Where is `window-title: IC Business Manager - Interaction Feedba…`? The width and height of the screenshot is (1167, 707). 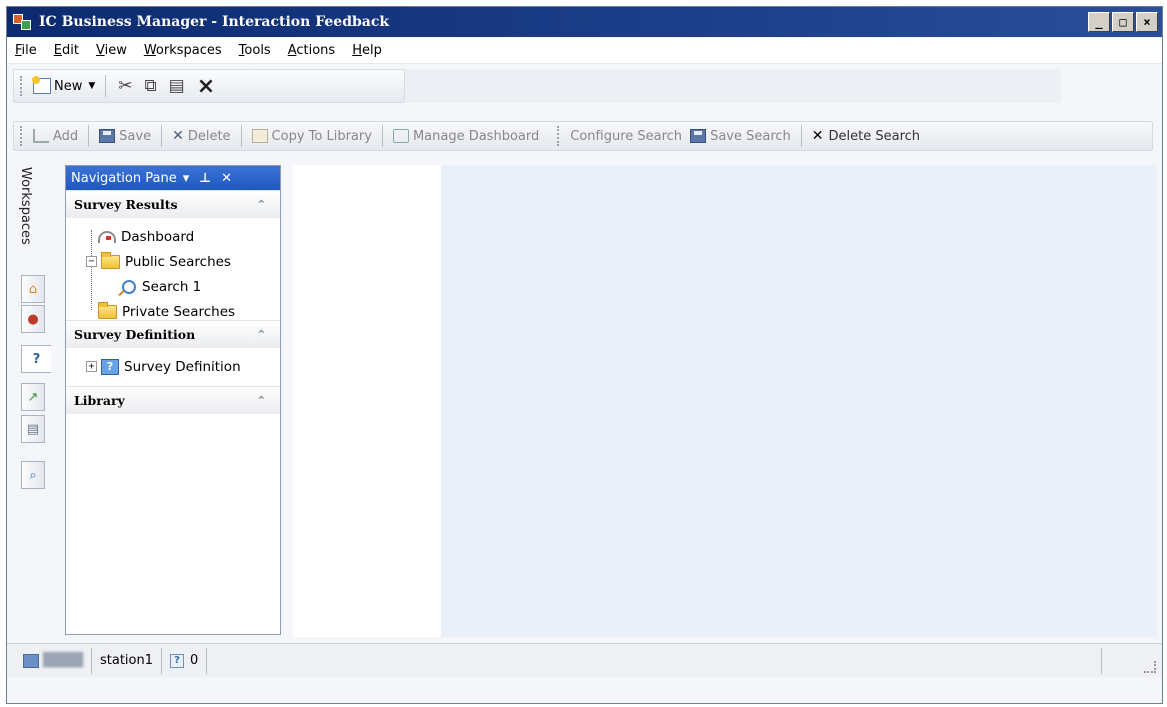
window-title: IC Business Manager - Interaction Feedba… is located at coordinates (214, 22).